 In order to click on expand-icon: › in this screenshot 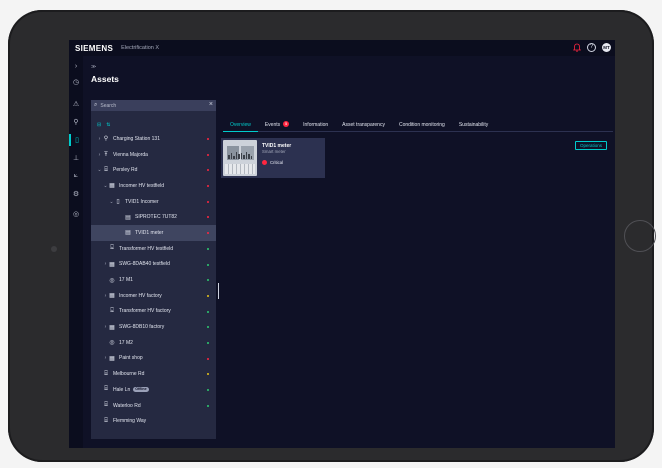, I will do `click(76, 66)`.